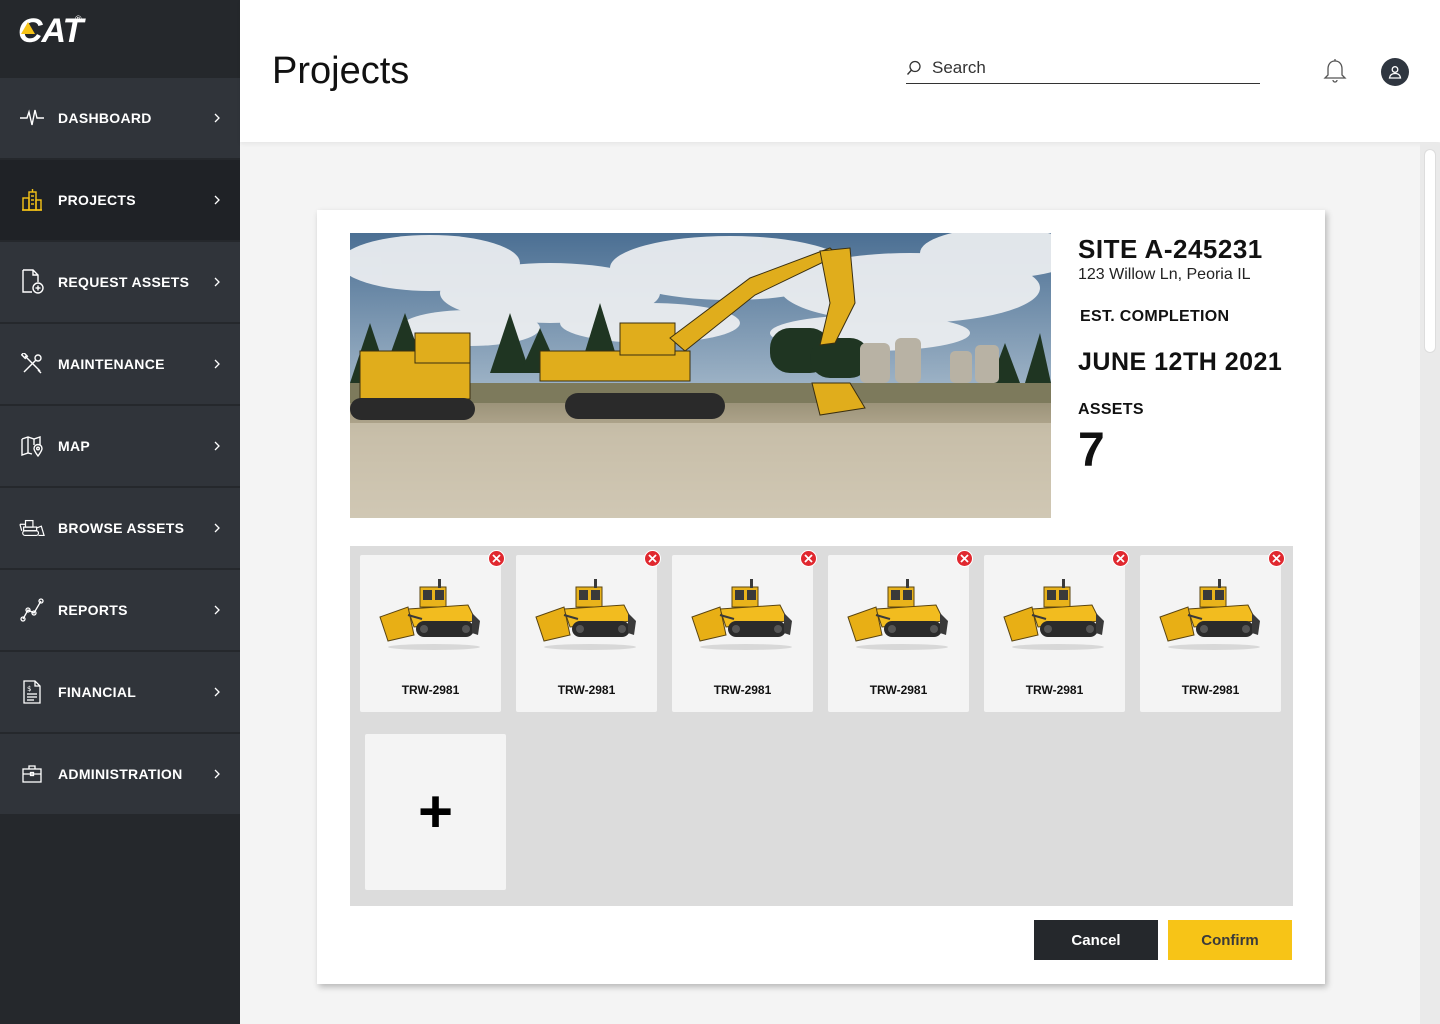 This screenshot has height=1024, width=1440. I want to click on add-asset-button: +, so click(435, 812).